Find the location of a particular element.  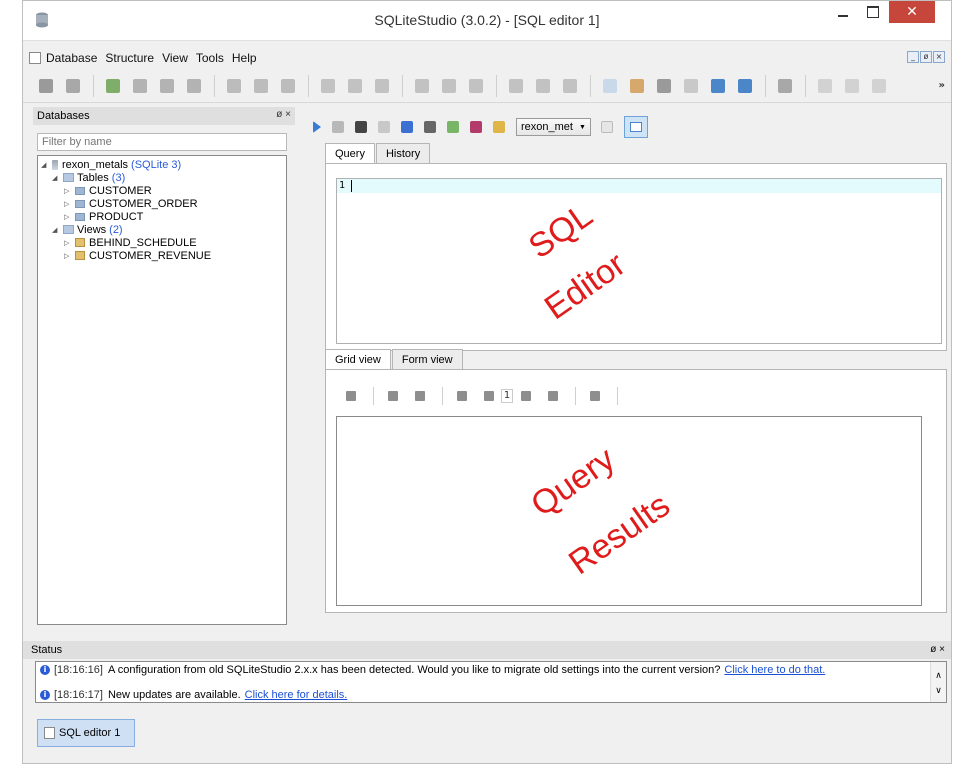

create-trigger-icon is located at coordinates (422, 85).